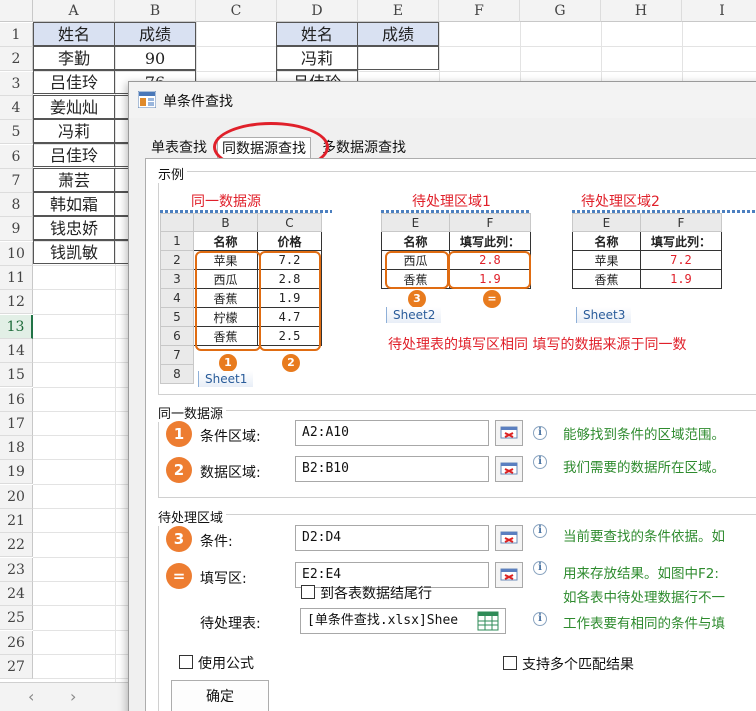  What do you see at coordinates (392, 433) in the screenshot?
I see `condition-range-input: A2:A10` at bounding box center [392, 433].